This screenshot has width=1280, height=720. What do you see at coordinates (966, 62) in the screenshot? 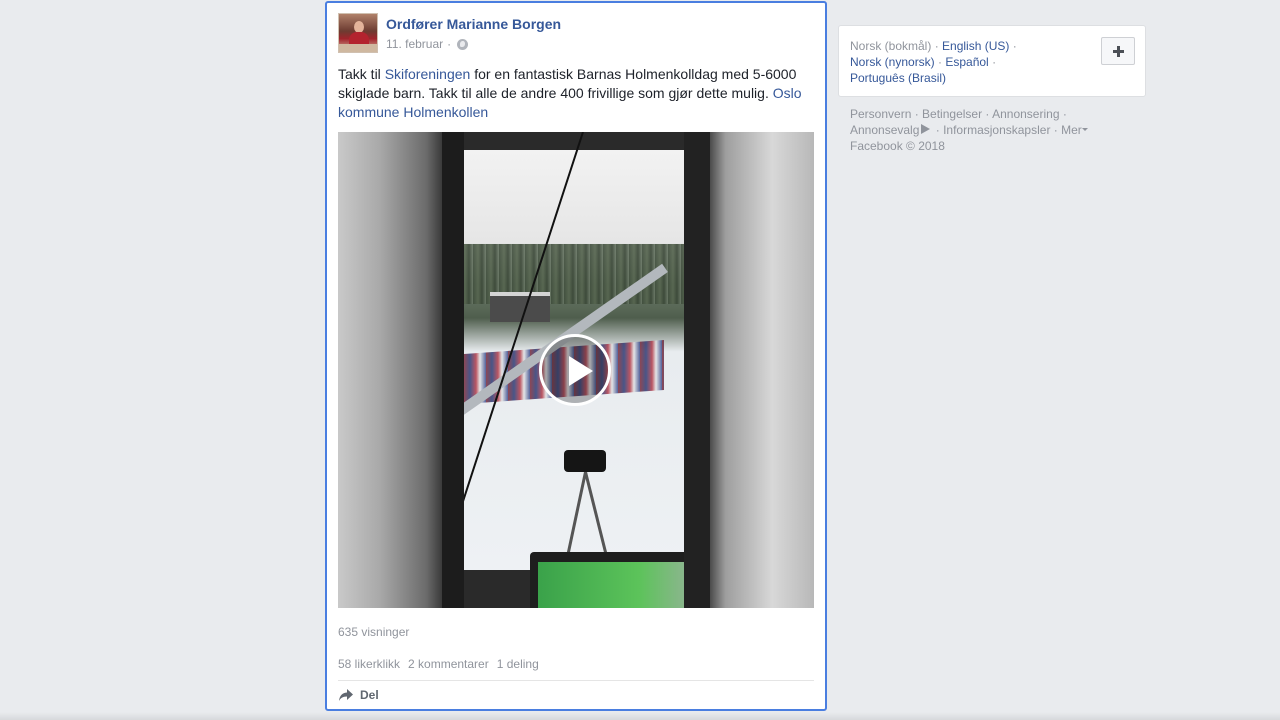
I see `language-link-espanol: Español` at bounding box center [966, 62].